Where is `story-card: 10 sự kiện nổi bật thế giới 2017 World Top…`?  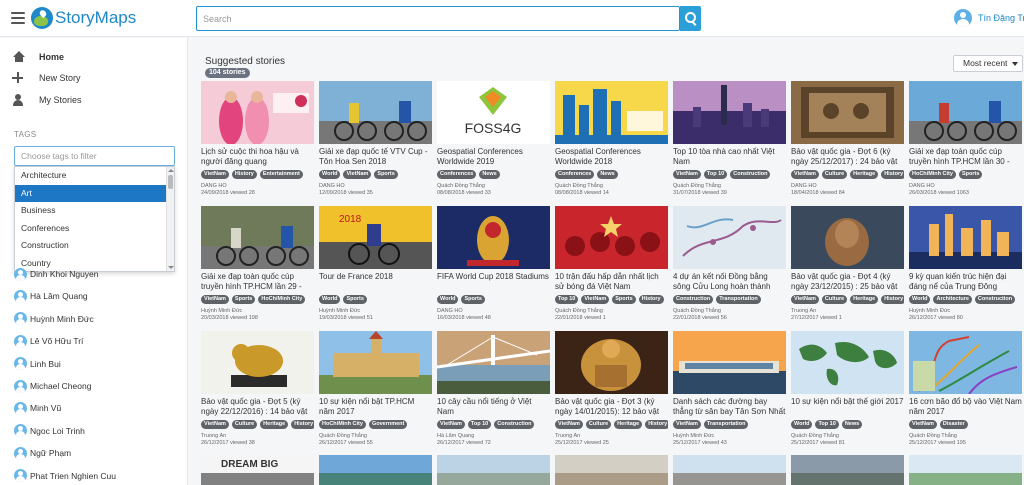
story-card: 10 sự kiện nổi bật thế giới 2017 World Top… is located at coordinates (847, 393).